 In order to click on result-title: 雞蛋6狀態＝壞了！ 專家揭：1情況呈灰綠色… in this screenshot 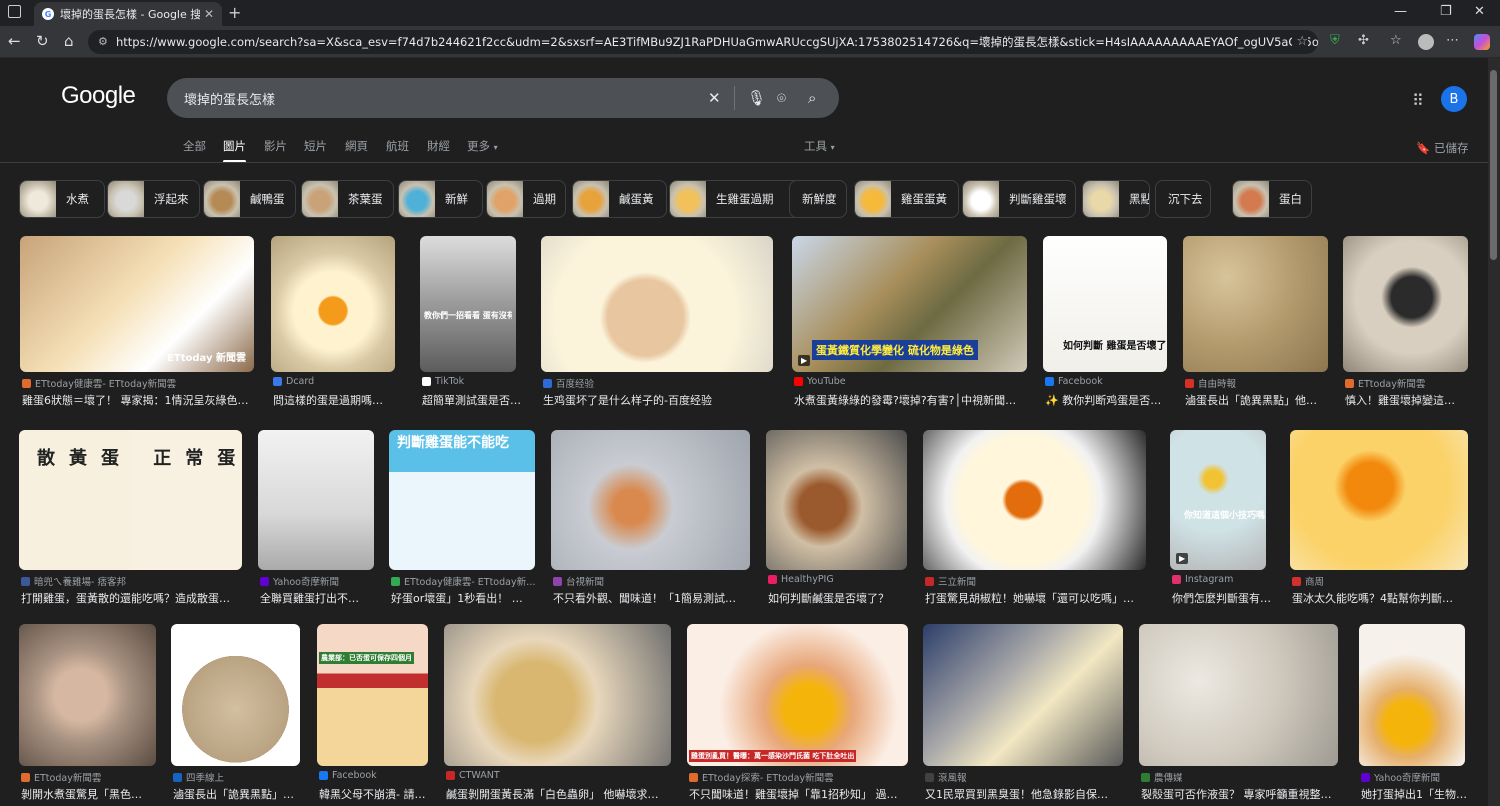, I will do `click(135, 400)`.